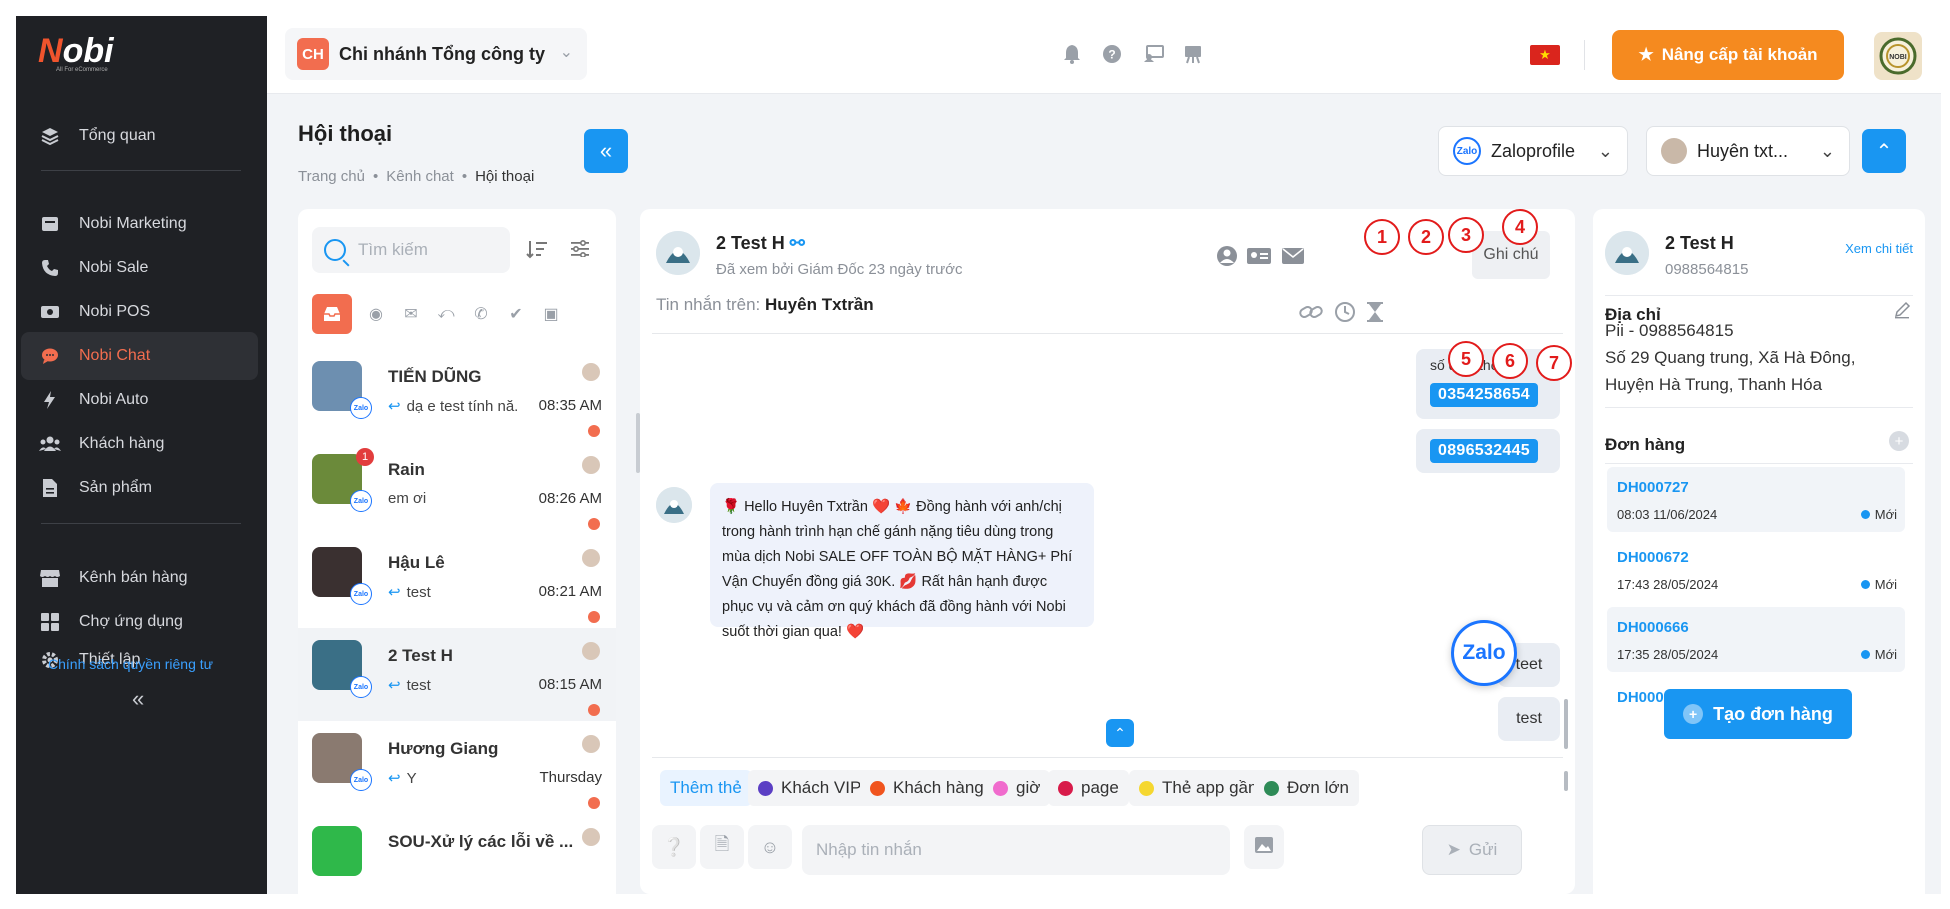 This screenshot has height=909, width=1950. I want to click on search-input: Tìm kiếm, so click(411, 250).